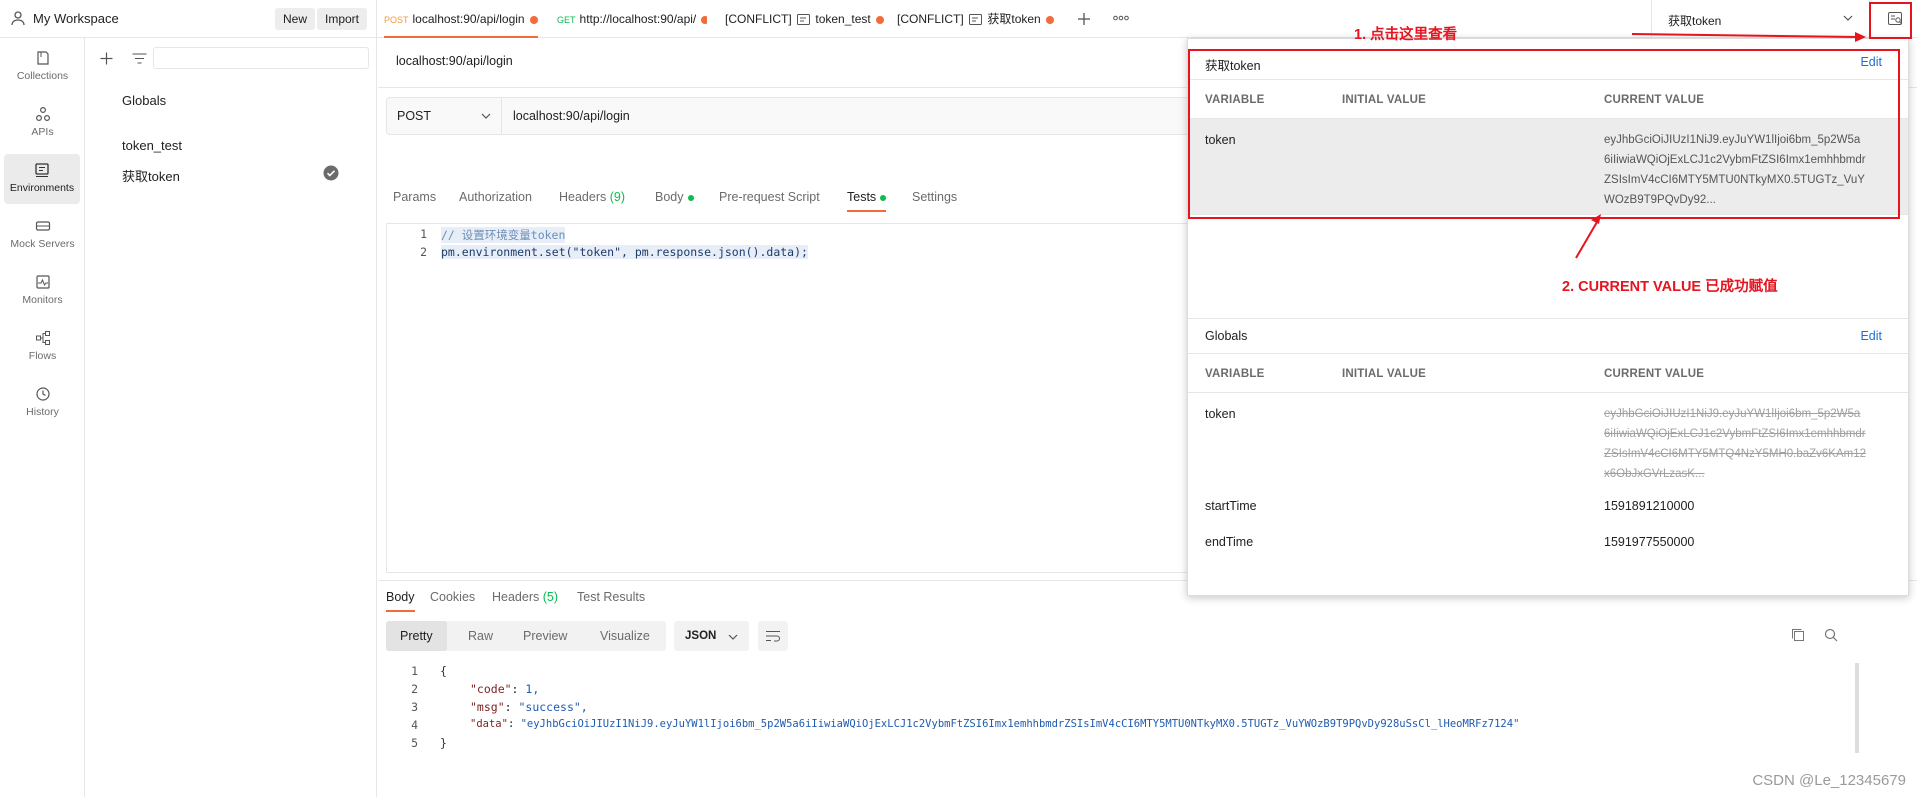 This screenshot has height=797, width=1917. Describe the element at coordinates (583, 197) in the screenshot. I see `tab-label: Headers` at that location.